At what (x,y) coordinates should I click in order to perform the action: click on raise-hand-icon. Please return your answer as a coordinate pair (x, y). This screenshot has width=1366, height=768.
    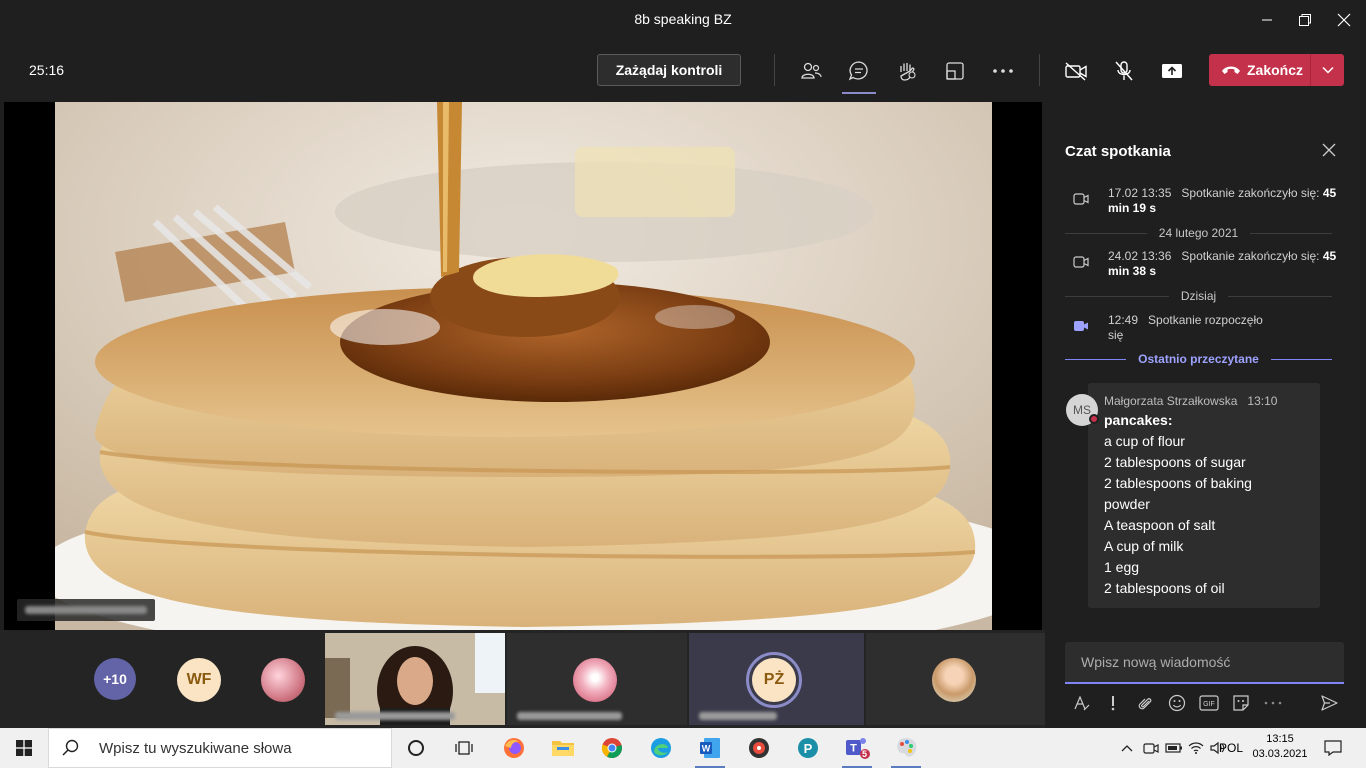
    Looking at the image, I should click on (908, 72).